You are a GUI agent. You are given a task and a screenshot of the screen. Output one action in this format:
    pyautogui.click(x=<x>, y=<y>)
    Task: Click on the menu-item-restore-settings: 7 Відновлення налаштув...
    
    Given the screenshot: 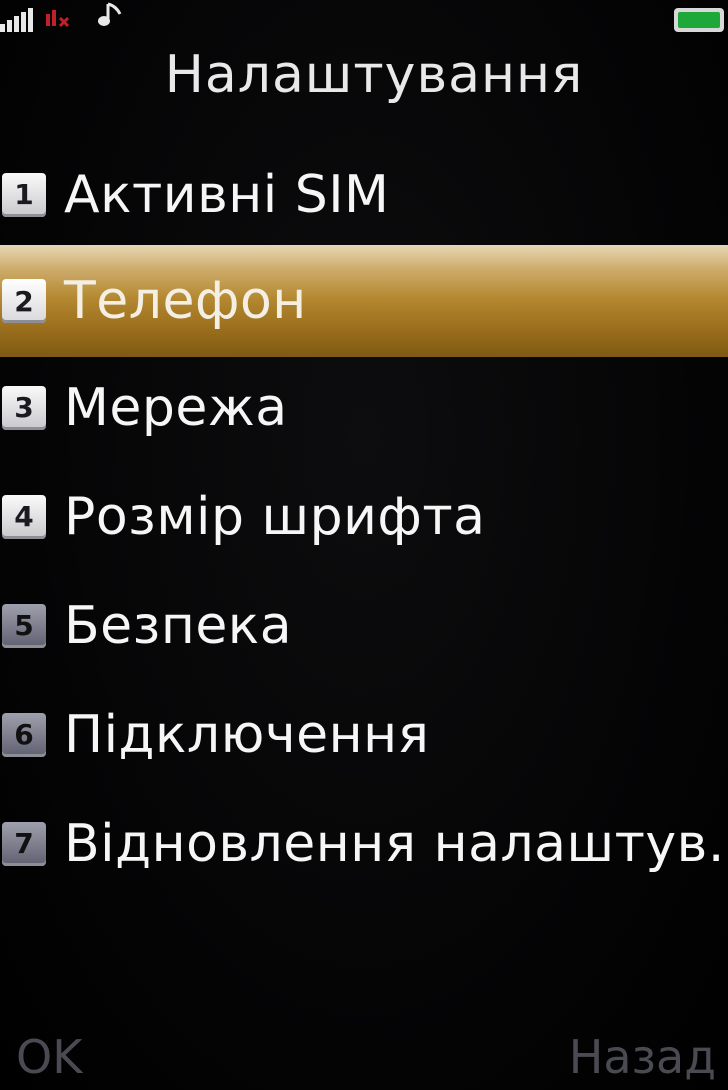 What is the action you would take?
    pyautogui.click(x=364, y=843)
    